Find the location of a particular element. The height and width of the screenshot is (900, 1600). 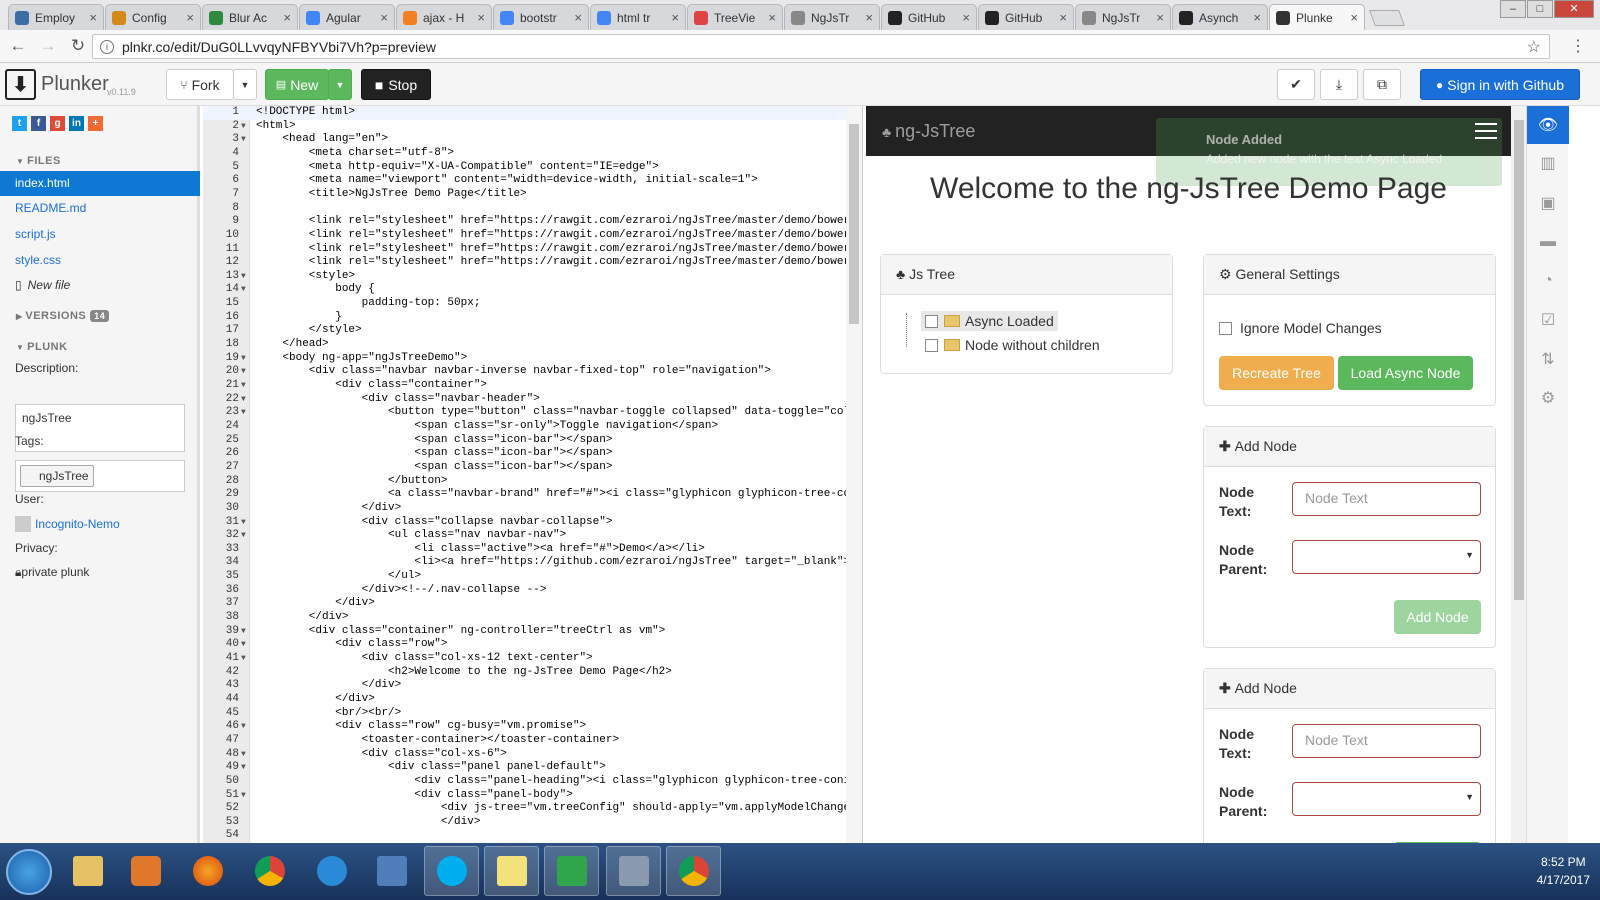

facebook-icon: f is located at coordinates (38, 123).